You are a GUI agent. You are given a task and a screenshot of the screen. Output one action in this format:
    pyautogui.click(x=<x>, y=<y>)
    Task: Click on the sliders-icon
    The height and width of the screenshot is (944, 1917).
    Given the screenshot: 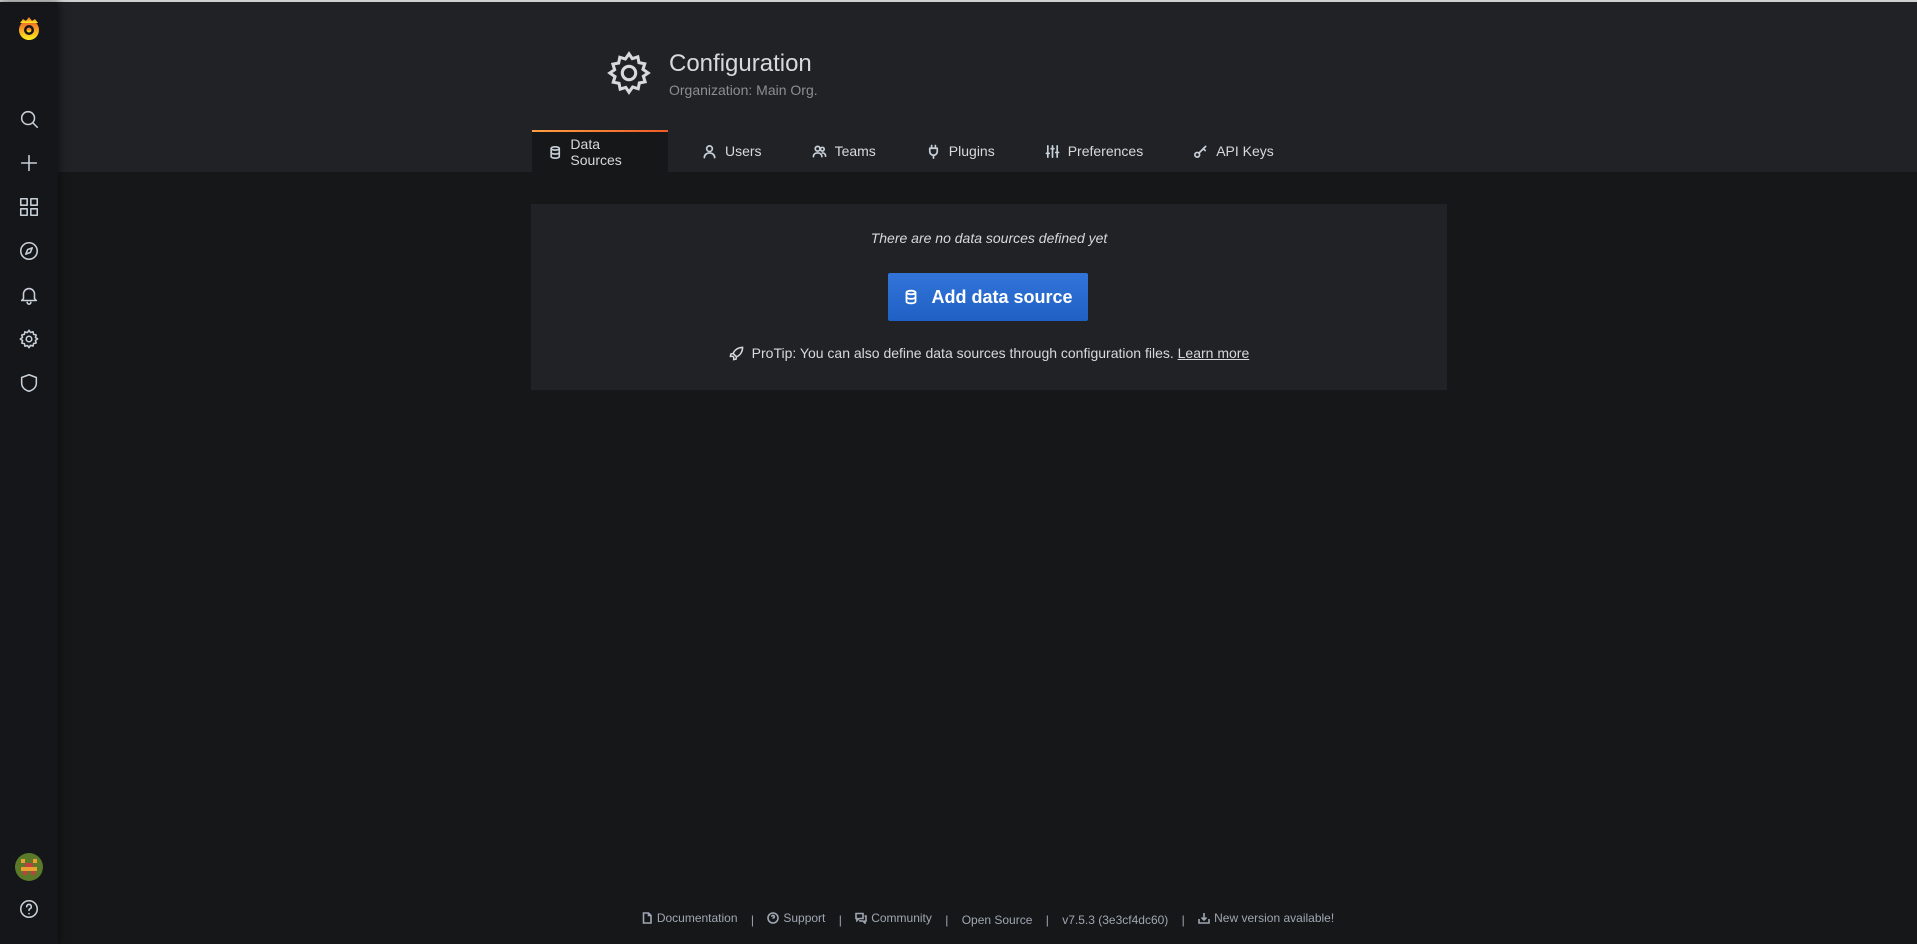 What is the action you would take?
    pyautogui.click(x=1052, y=151)
    